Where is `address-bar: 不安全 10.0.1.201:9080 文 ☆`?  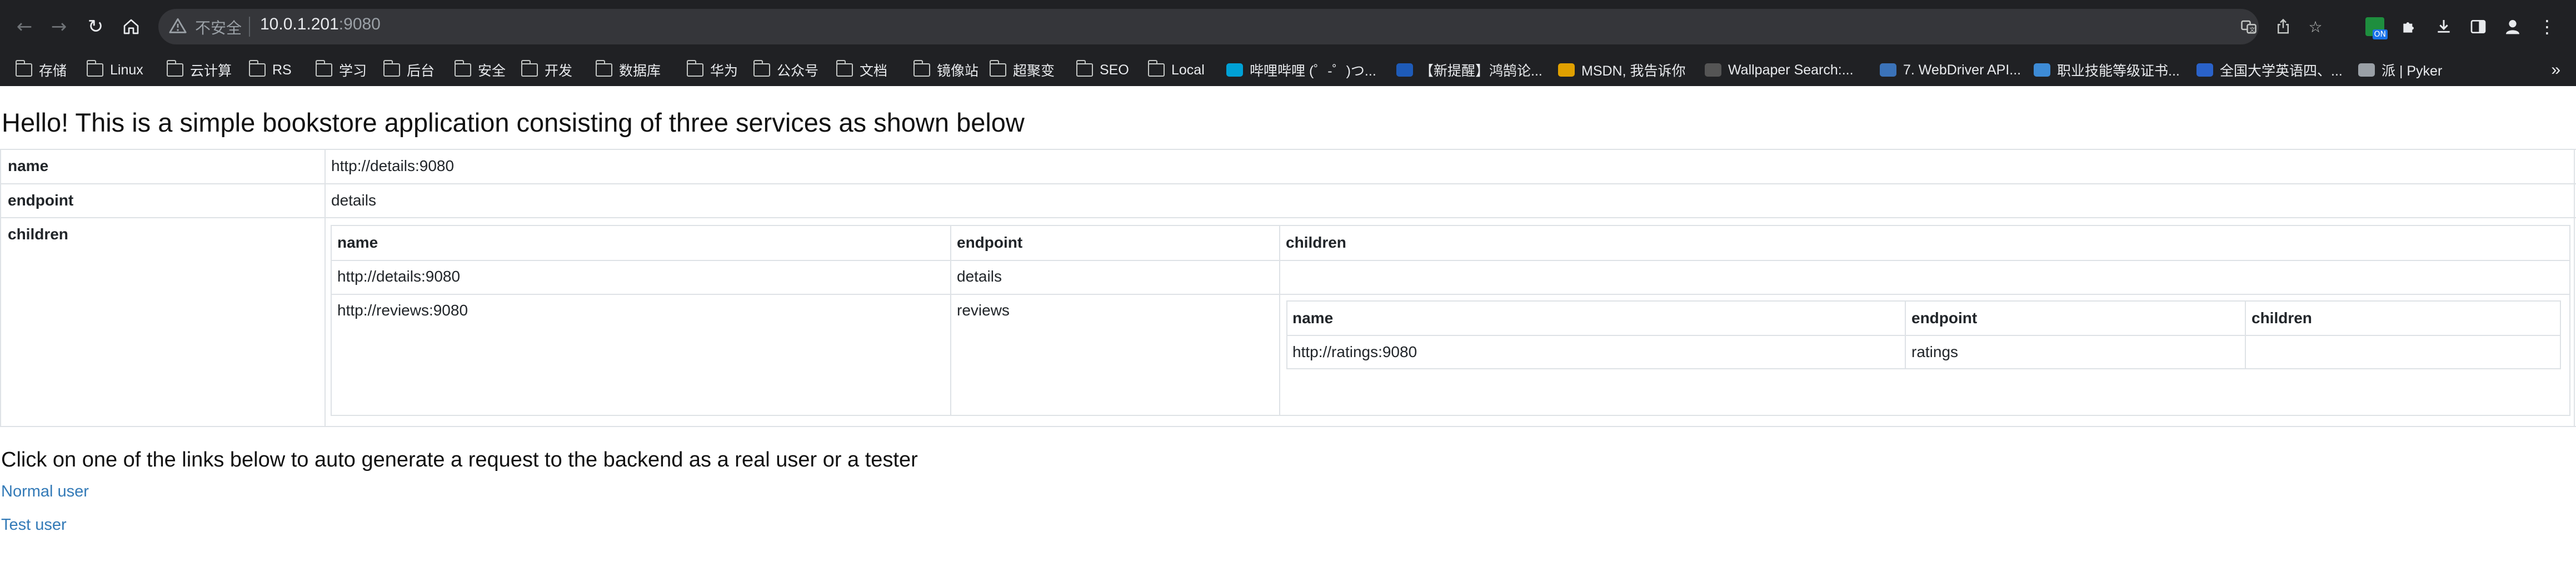 address-bar: 不安全 10.0.1.201:9080 文 ☆ is located at coordinates (1240, 26).